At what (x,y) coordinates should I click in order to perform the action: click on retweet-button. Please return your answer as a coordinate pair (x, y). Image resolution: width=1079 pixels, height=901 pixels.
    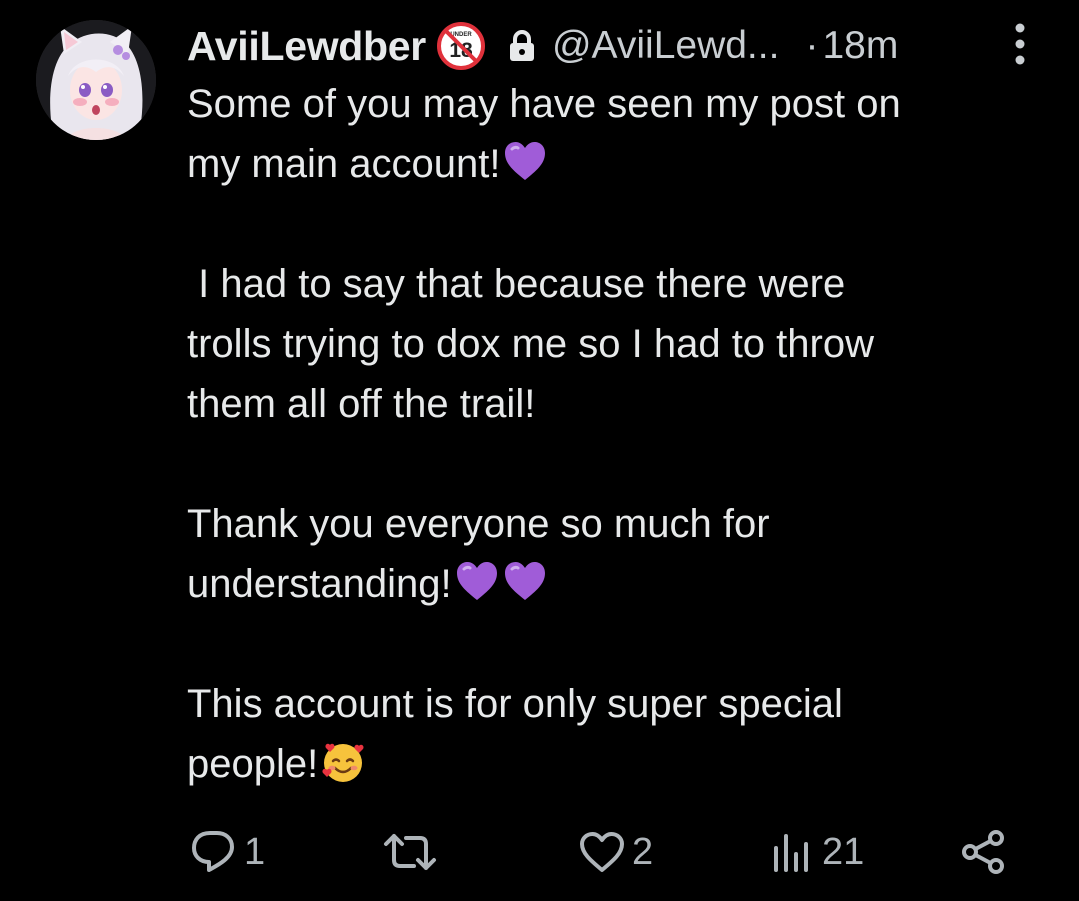
    Looking at the image, I should click on (410, 852).